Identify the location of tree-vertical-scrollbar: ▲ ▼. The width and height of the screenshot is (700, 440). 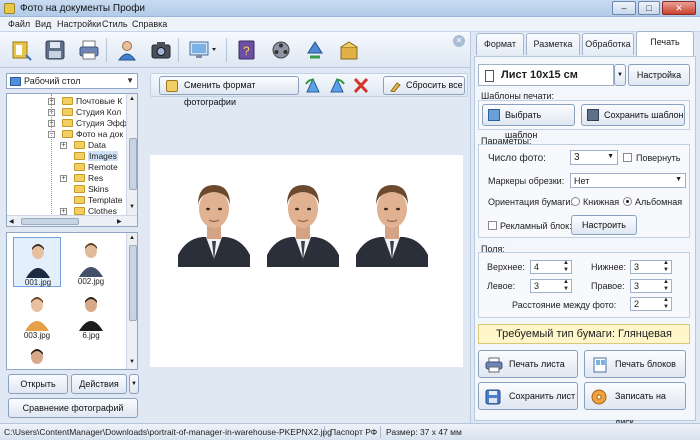
(131, 154).